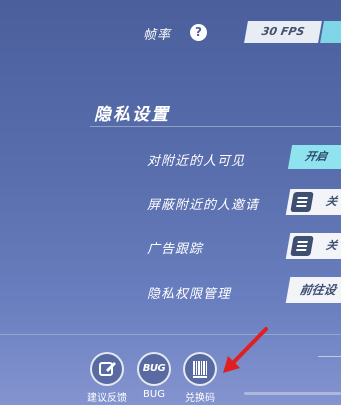  What do you see at coordinates (292, 393) in the screenshot?
I see `volume-slider-track` at bounding box center [292, 393].